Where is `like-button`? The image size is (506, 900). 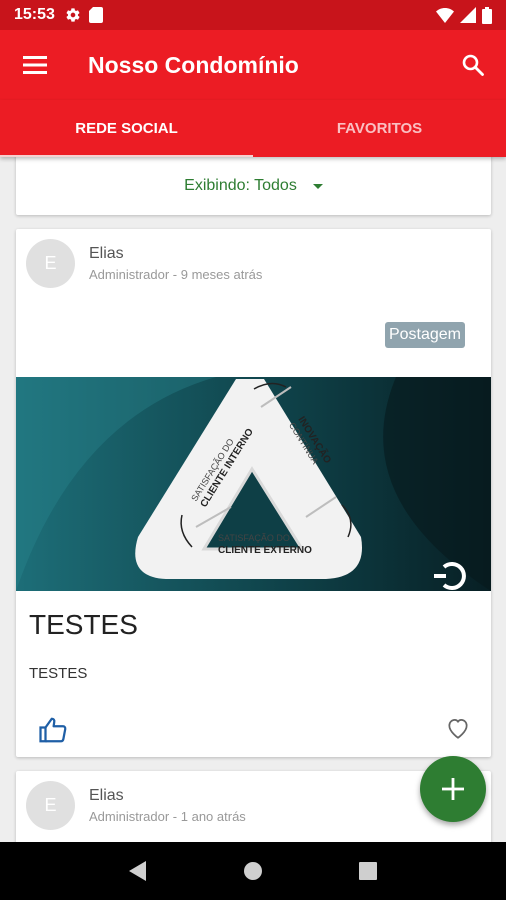
like-button is located at coordinates (54, 731).